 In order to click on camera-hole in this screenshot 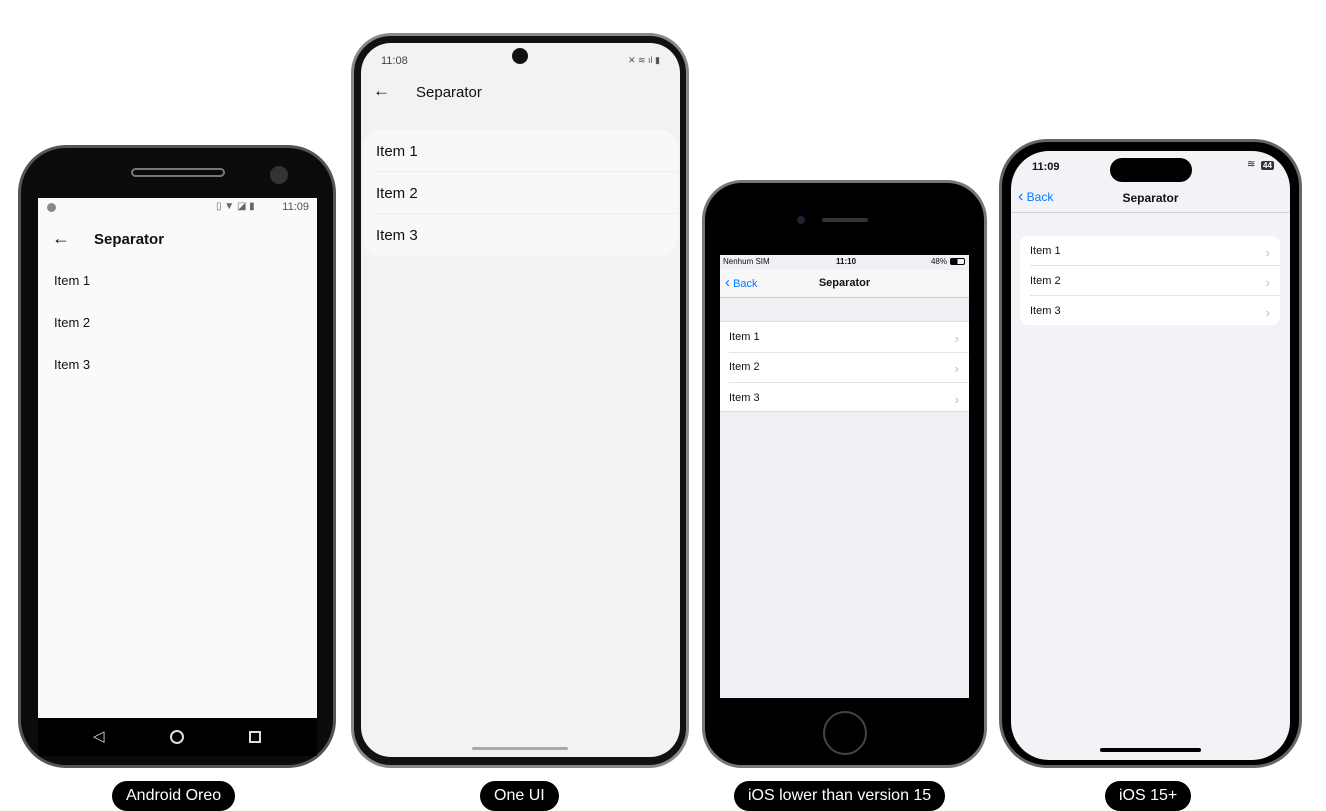, I will do `click(520, 56)`.